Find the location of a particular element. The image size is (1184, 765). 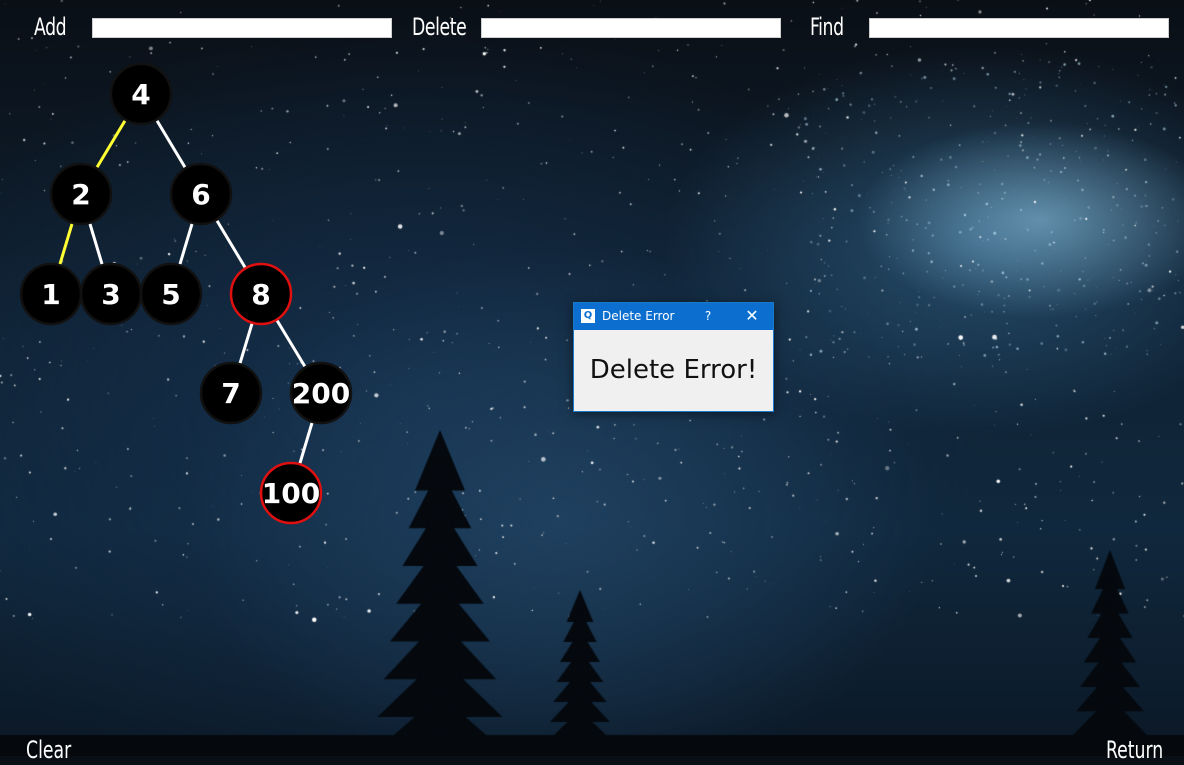

dialog-message: Delete Error! is located at coordinates (673, 370).